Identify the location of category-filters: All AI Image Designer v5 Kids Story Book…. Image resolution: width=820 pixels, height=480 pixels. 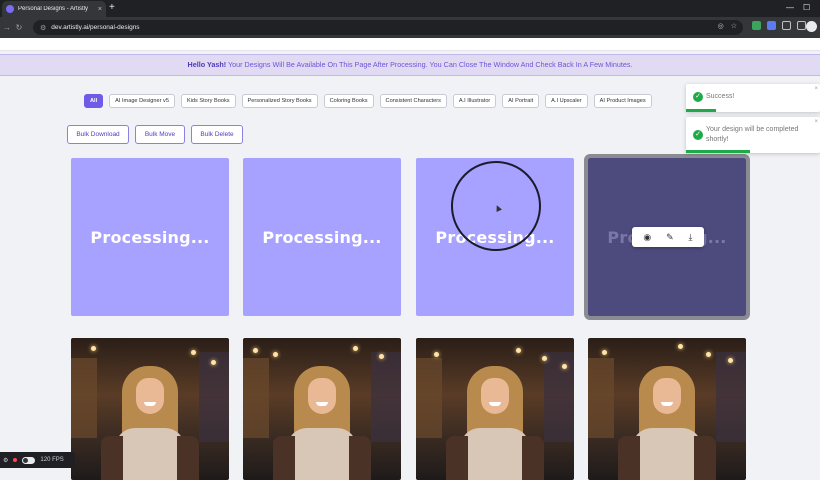
(368, 101).